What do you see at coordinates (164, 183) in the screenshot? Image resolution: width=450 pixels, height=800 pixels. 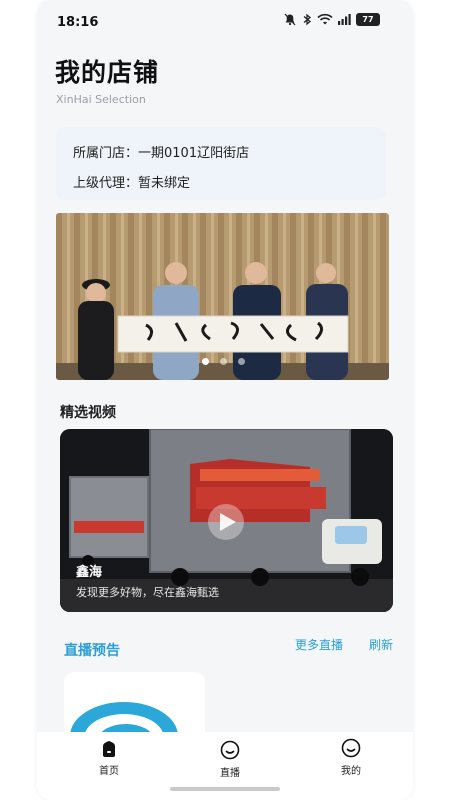 I see `agent-value: 暂未绑定` at bounding box center [164, 183].